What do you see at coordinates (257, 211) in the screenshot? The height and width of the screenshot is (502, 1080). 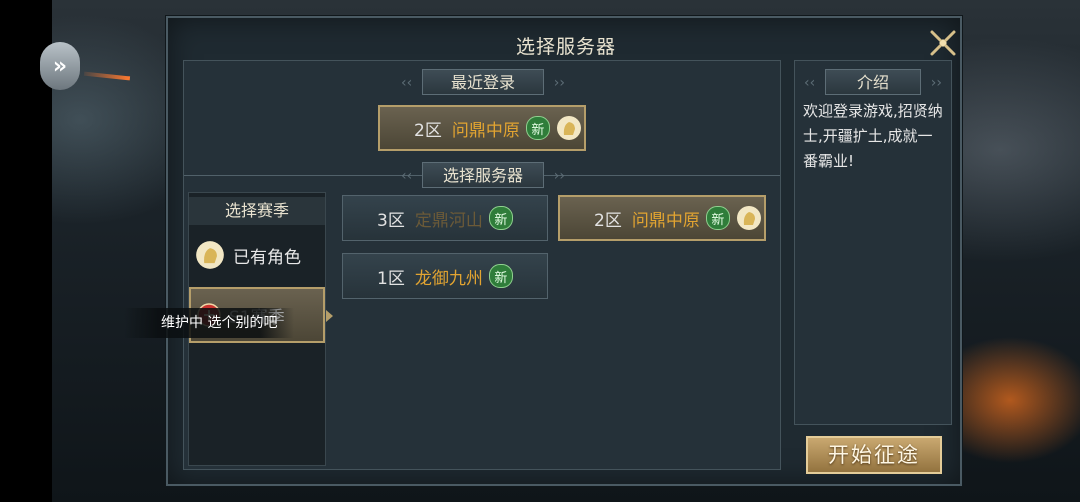 I see `season-title: 选择赛季` at bounding box center [257, 211].